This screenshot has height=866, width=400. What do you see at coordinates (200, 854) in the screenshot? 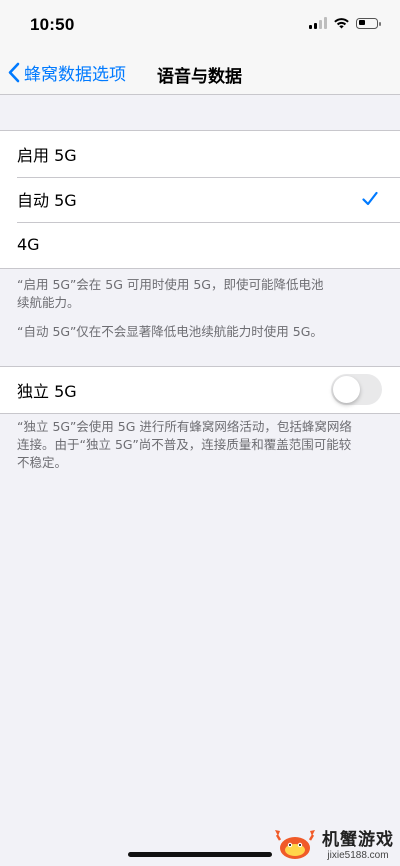
I see `home-indicator` at bounding box center [200, 854].